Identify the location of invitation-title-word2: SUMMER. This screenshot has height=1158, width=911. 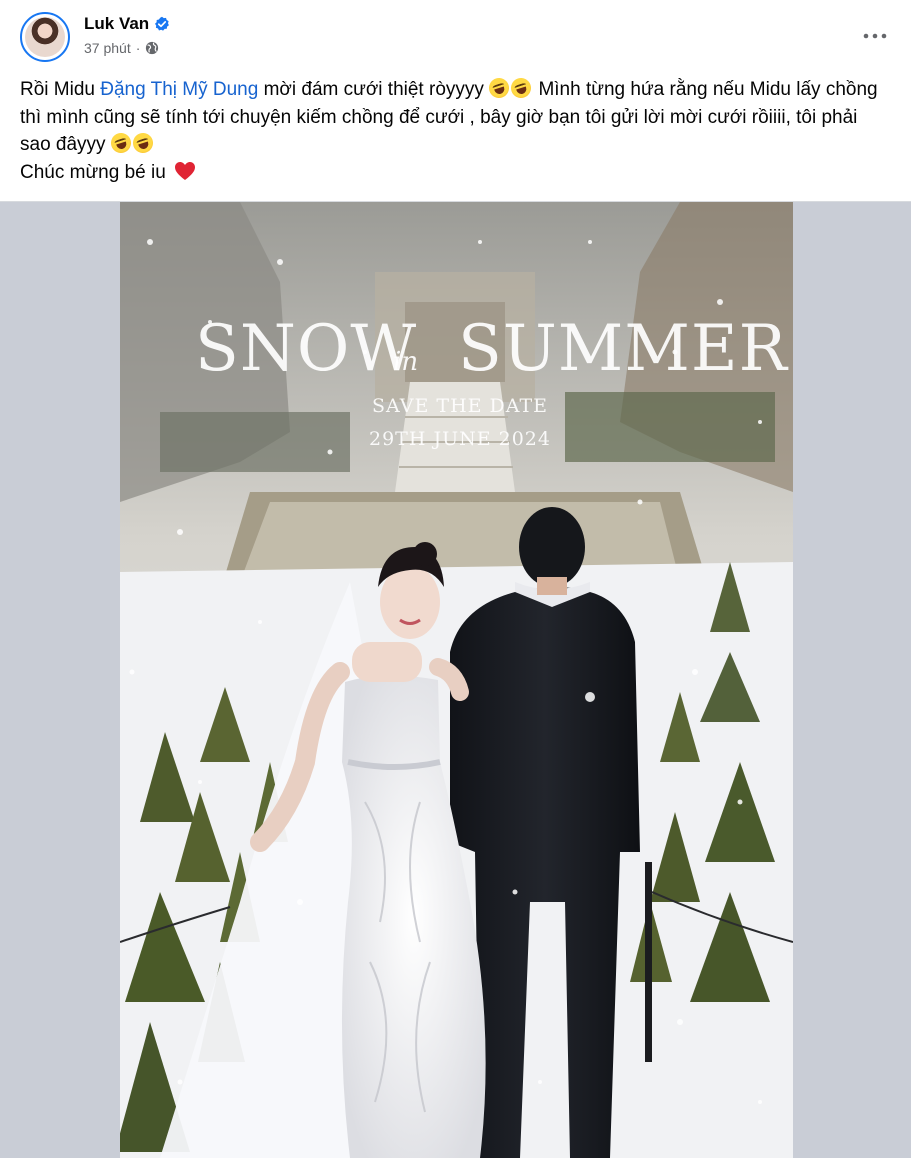
(623, 349).